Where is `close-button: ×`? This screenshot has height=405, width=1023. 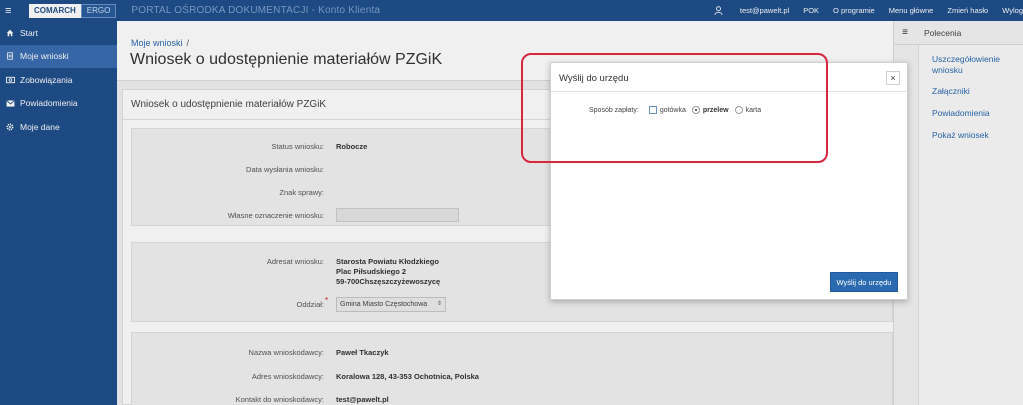 close-button: × is located at coordinates (893, 78).